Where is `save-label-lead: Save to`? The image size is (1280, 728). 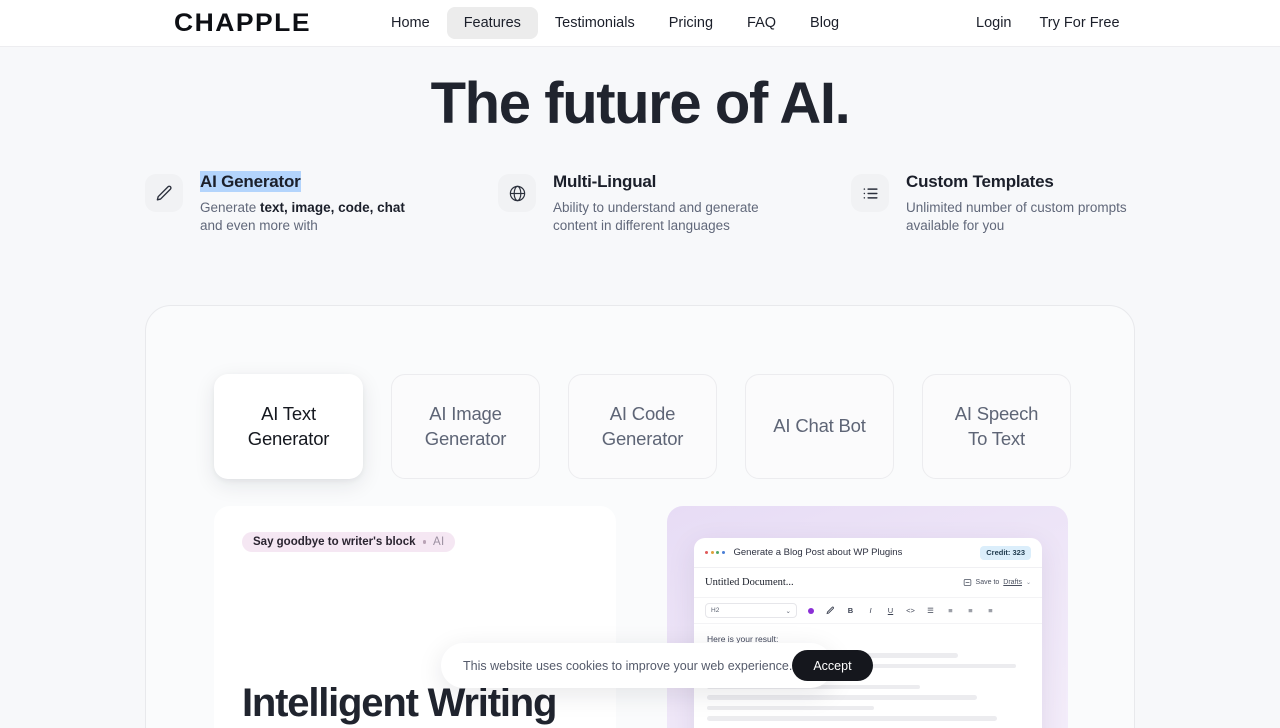 save-label-lead: Save to is located at coordinates (987, 582).